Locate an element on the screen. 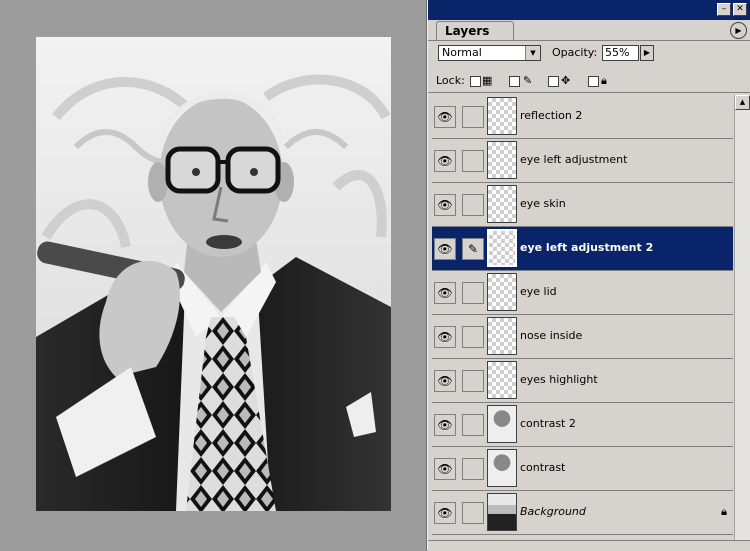 The width and height of the screenshot is (750, 551). layer-name: eye skin is located at coordinates (543, 203).